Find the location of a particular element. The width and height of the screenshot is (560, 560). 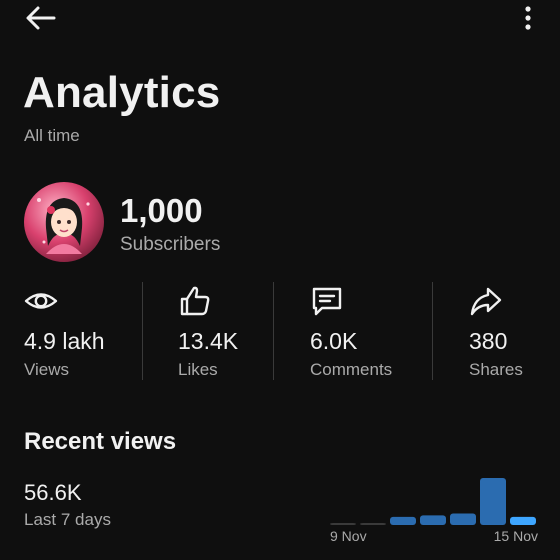

views-label: Views is located at coordinates (47, 369).